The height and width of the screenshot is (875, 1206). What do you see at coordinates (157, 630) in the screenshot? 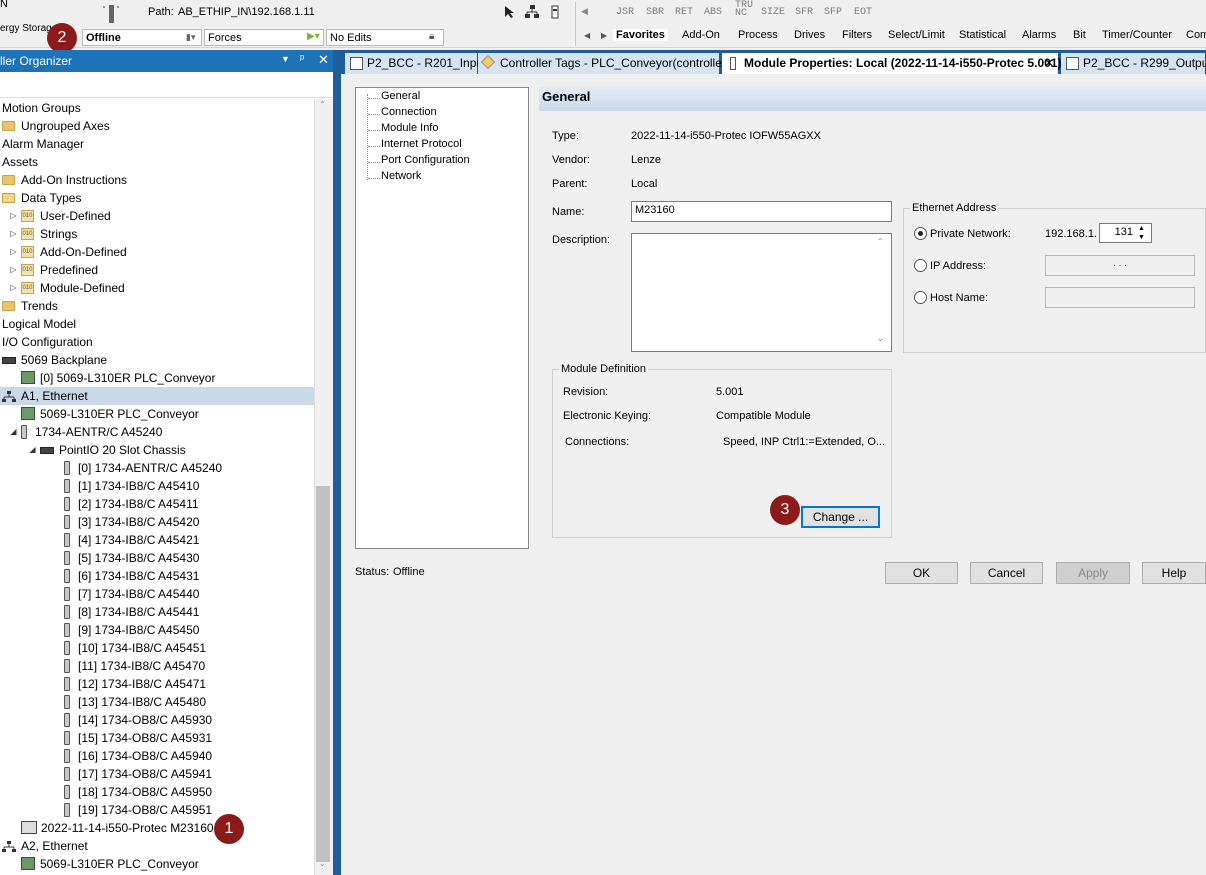
I see `tree-item: [9] 1734-IB8/C A45450` at bounding box center [157, 630].